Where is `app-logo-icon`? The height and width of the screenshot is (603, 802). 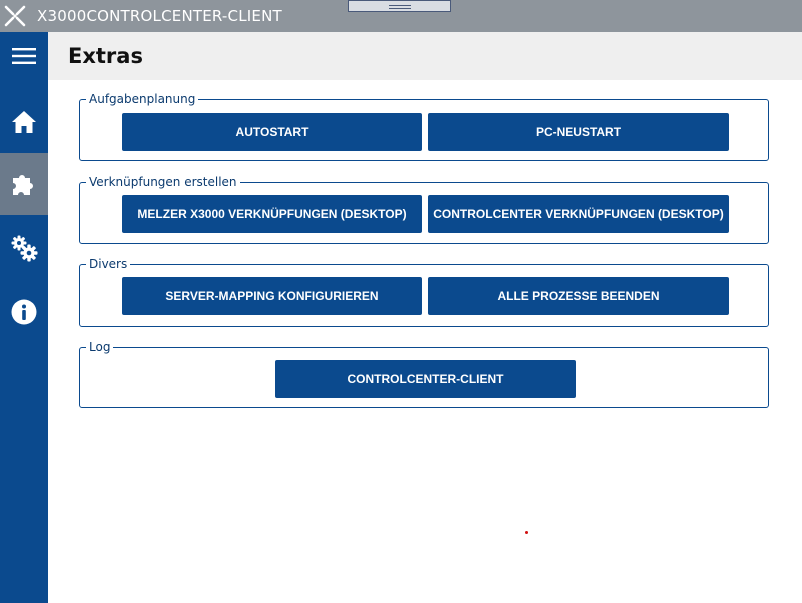 app-logo-icon is located at coordinates (15, 16).